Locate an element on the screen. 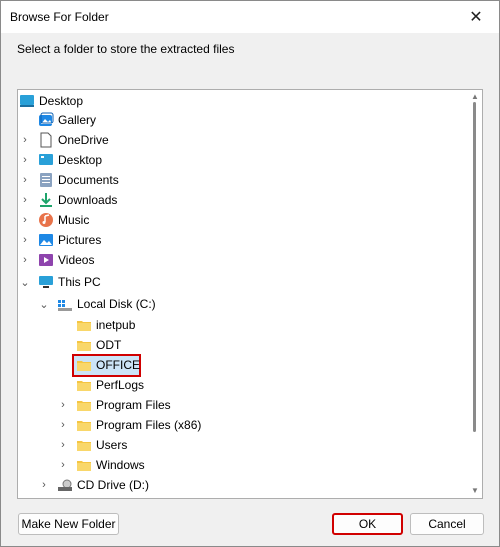 This screenshot has height=547, width=500. vertical-scrollbar: ▲ ▼ is located at coordinates (475, 294).